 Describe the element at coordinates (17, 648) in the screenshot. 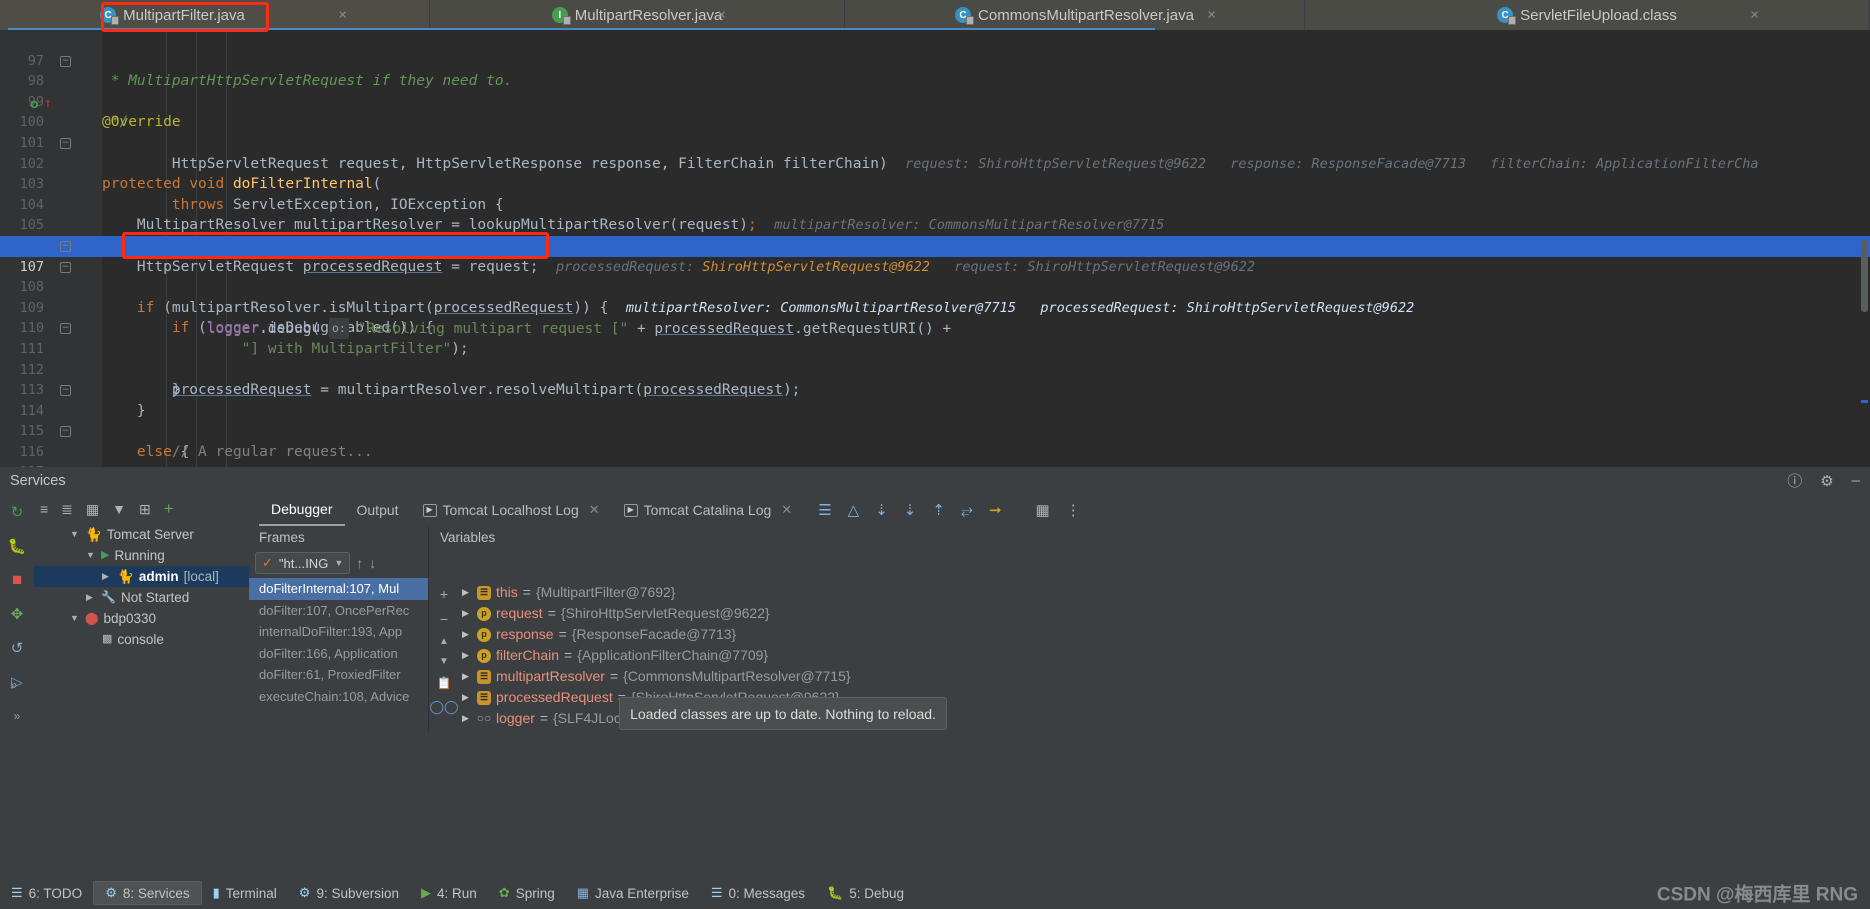

I see `refresh-icon: ↺` at that location.